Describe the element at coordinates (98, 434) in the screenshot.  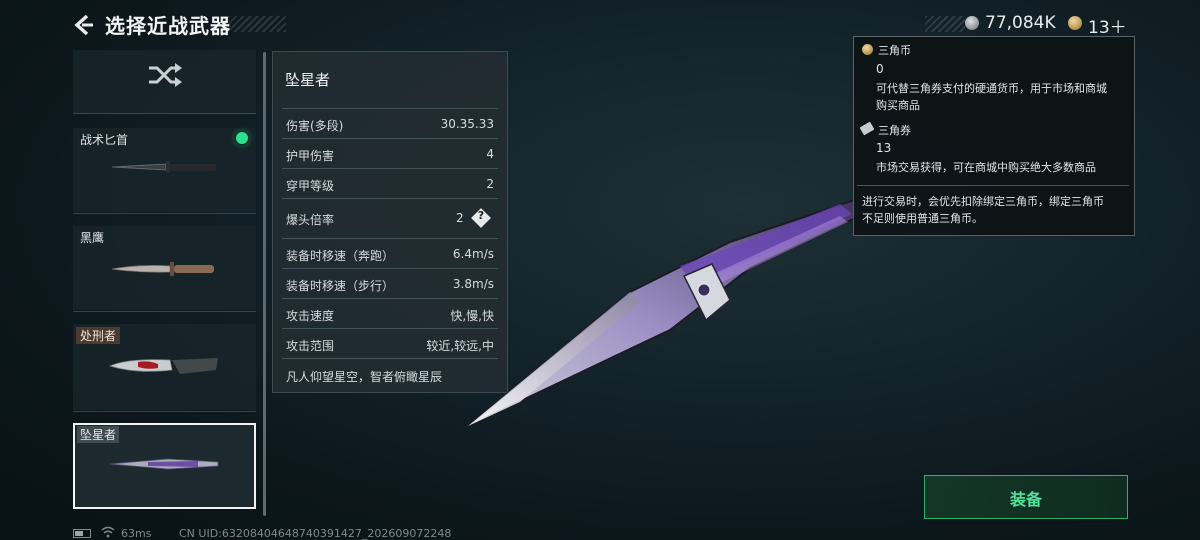
I see `weapon-name: 坠星者` at that location.